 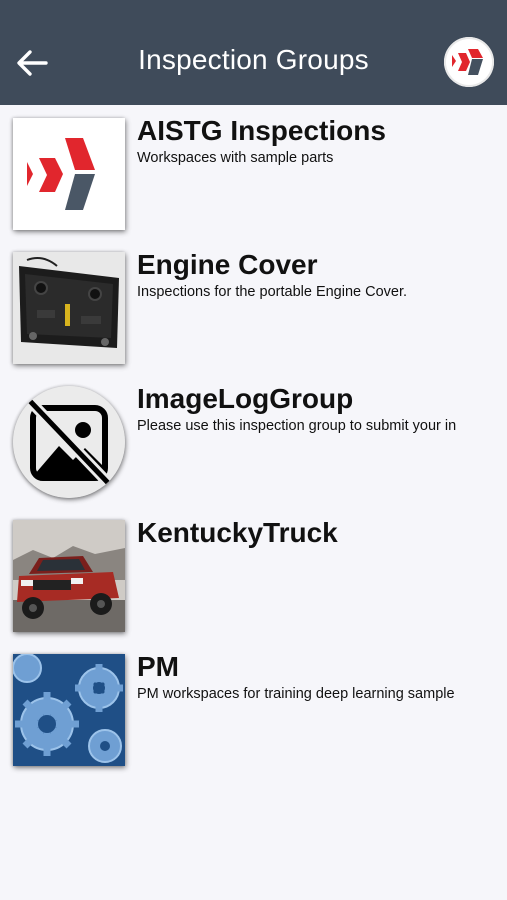 I want to click on brand-logo-thumbnail, so click(x=69, y=174).